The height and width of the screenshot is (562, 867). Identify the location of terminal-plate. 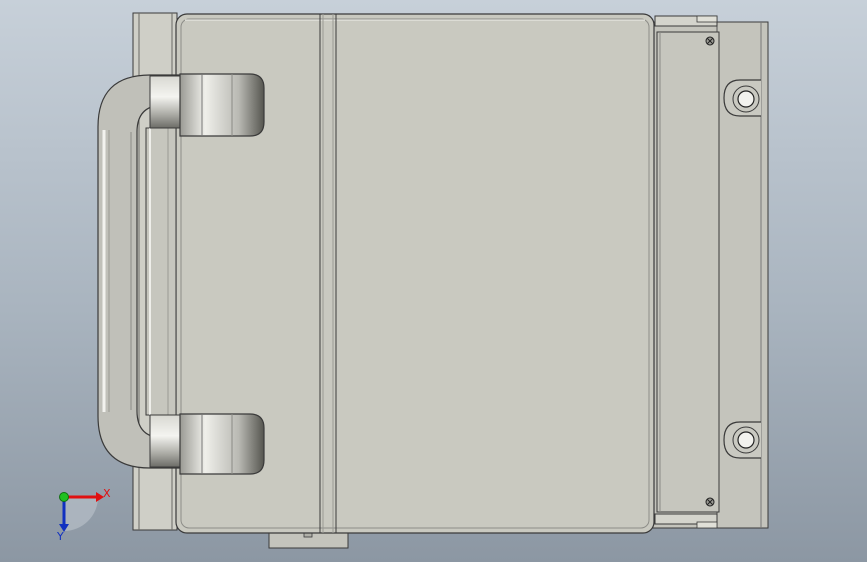
(688, 272).